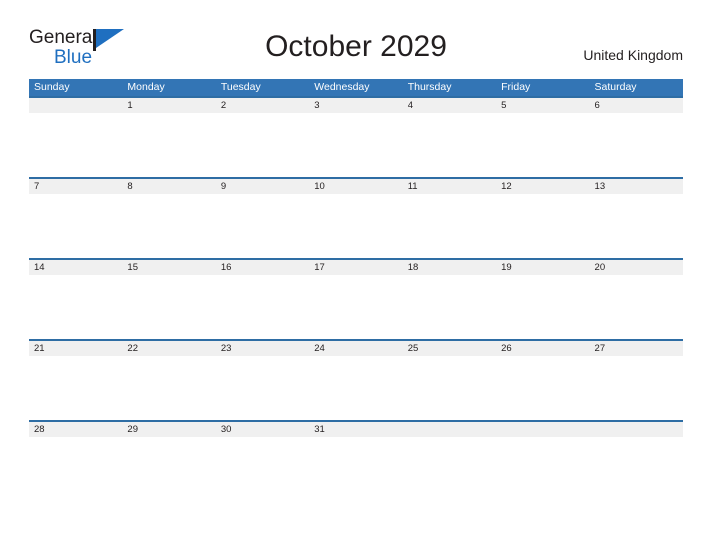  What do you see at coordinates (262, 138) in the screenshot?
I see `day-cell: 2` at bounding box center [262, 138].